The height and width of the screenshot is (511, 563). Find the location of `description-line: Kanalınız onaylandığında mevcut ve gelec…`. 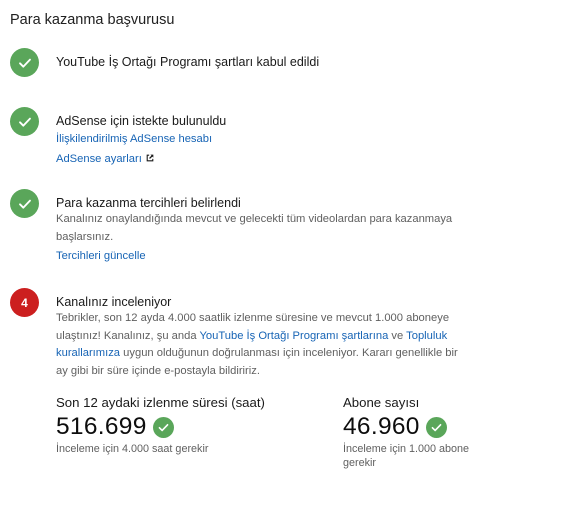

description-line: Kanalınız onaylandığında mevcut ve gelec… is located at coordinates (254, 219).